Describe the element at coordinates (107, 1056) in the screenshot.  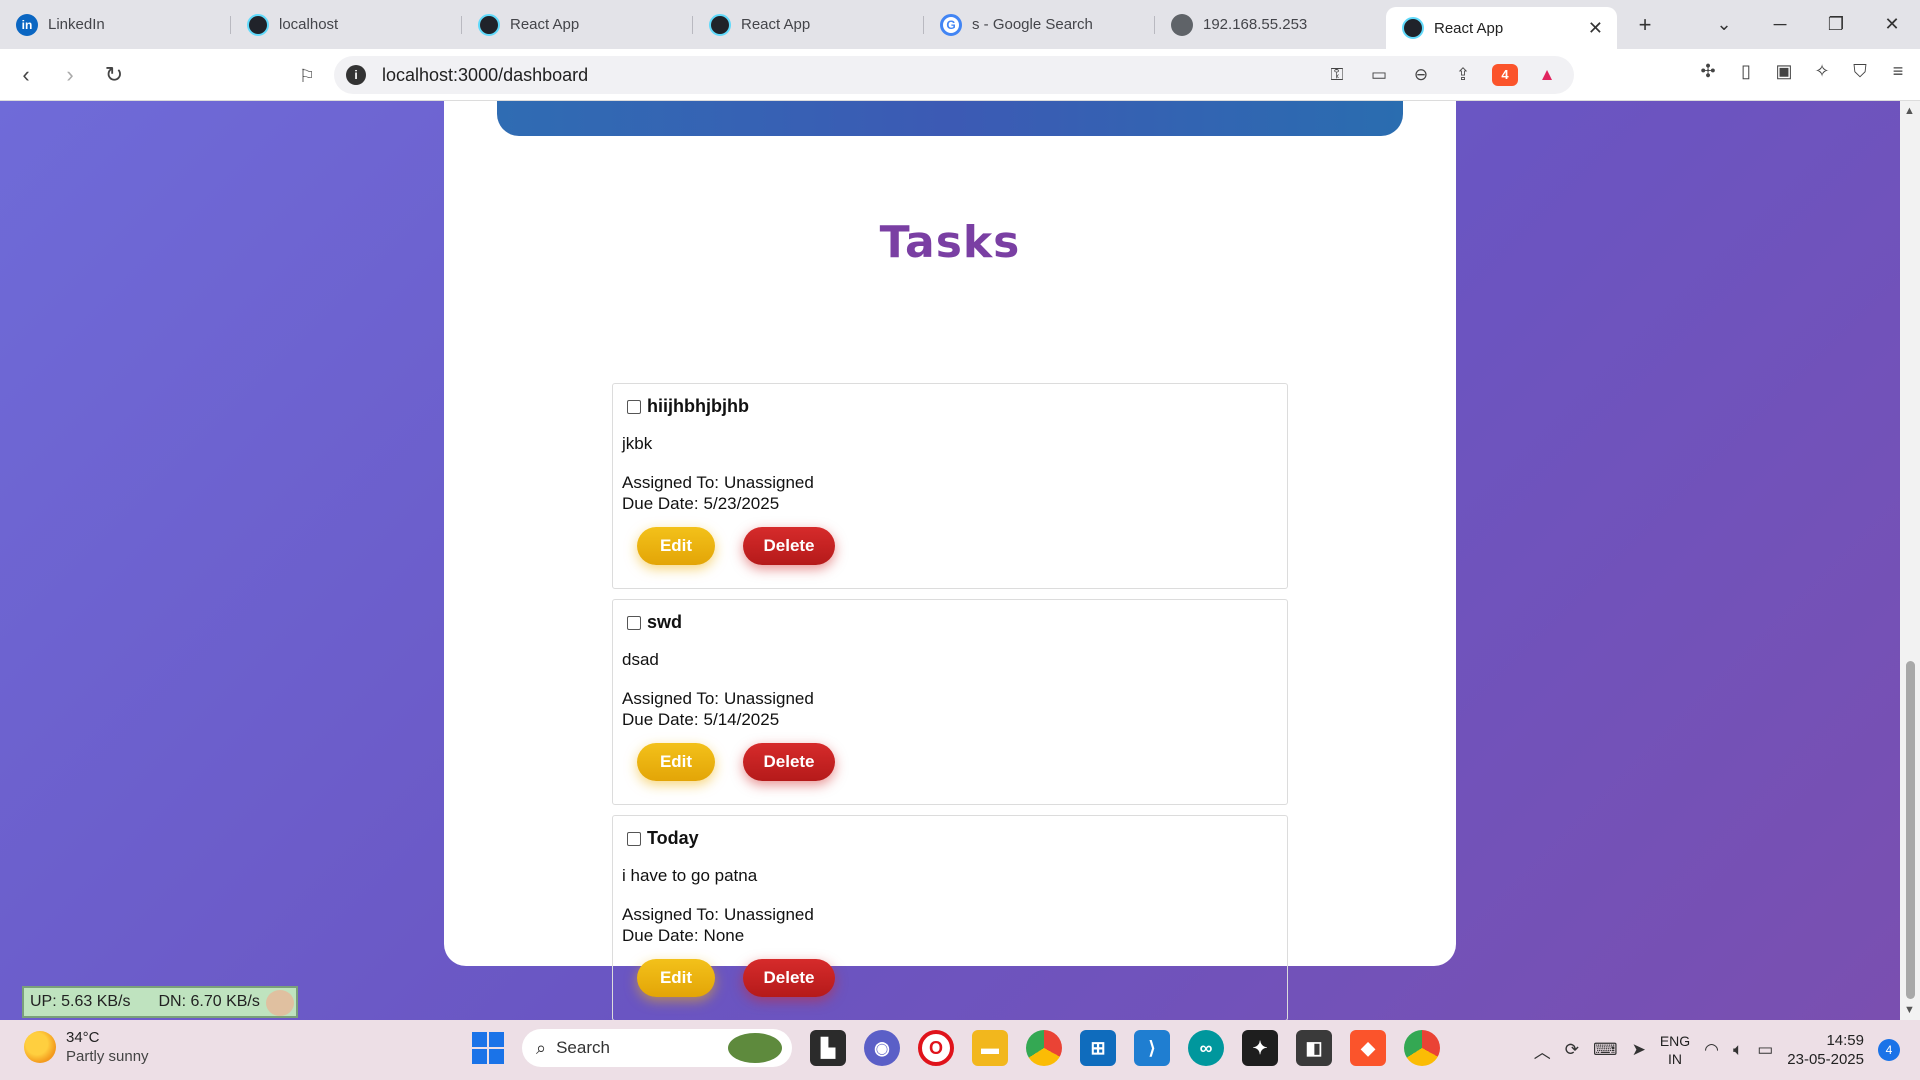
I see `weather-condition: Partly sunny` at that location.